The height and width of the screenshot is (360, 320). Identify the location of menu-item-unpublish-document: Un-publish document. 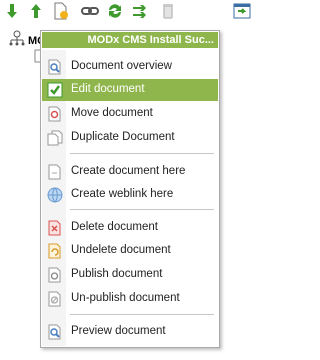
(130, 299).